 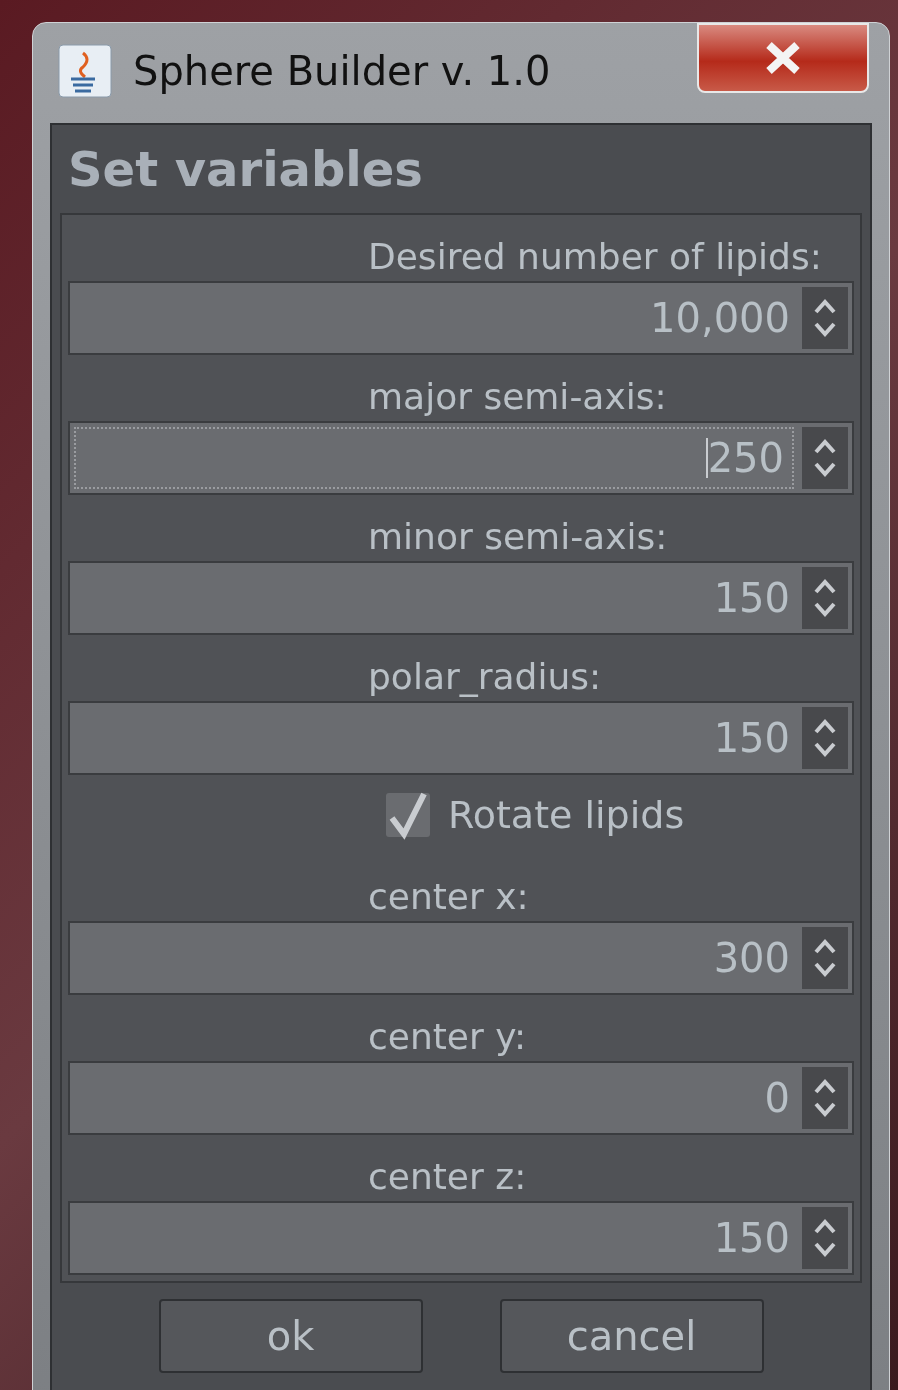 What do you see at coordinates (751, 958) in the screenshot?
I see `field-value: 300` at bounding box center [751, 958].